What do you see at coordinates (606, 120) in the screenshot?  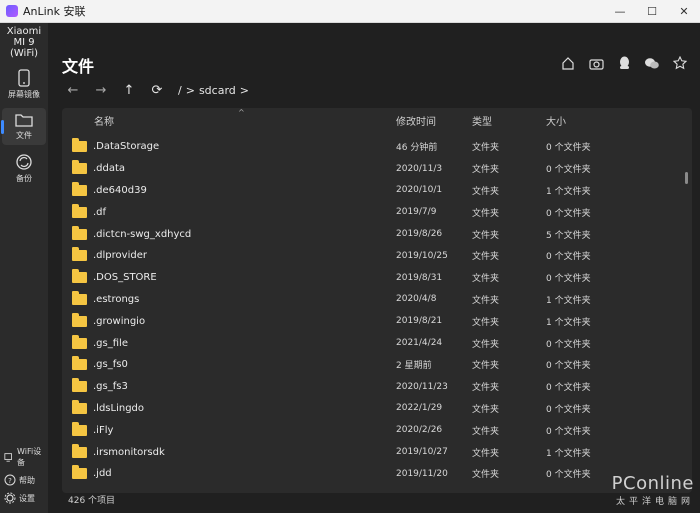 I see `column-header-size: 大小` at bounding box center [606, 120].